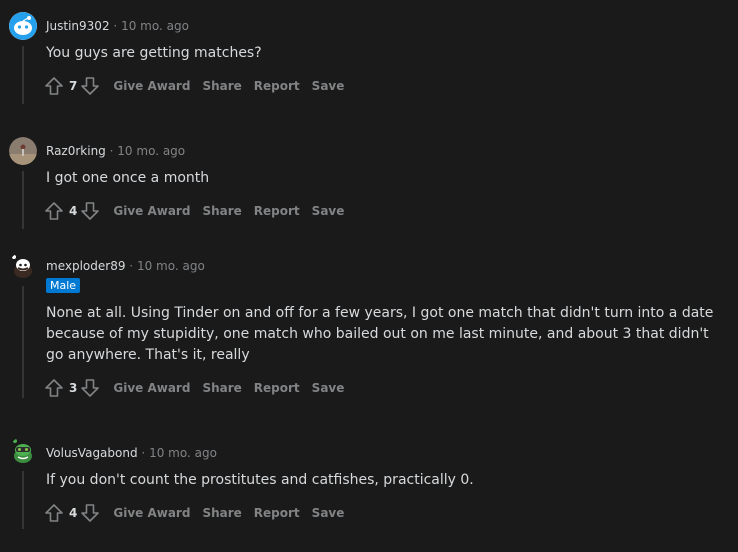 The width and height of the screenshot is (738, 552). What do you see at coordinates (73, 86) in the screenshot?
I see `vote-score: 7` at bounding box center [73, 86].